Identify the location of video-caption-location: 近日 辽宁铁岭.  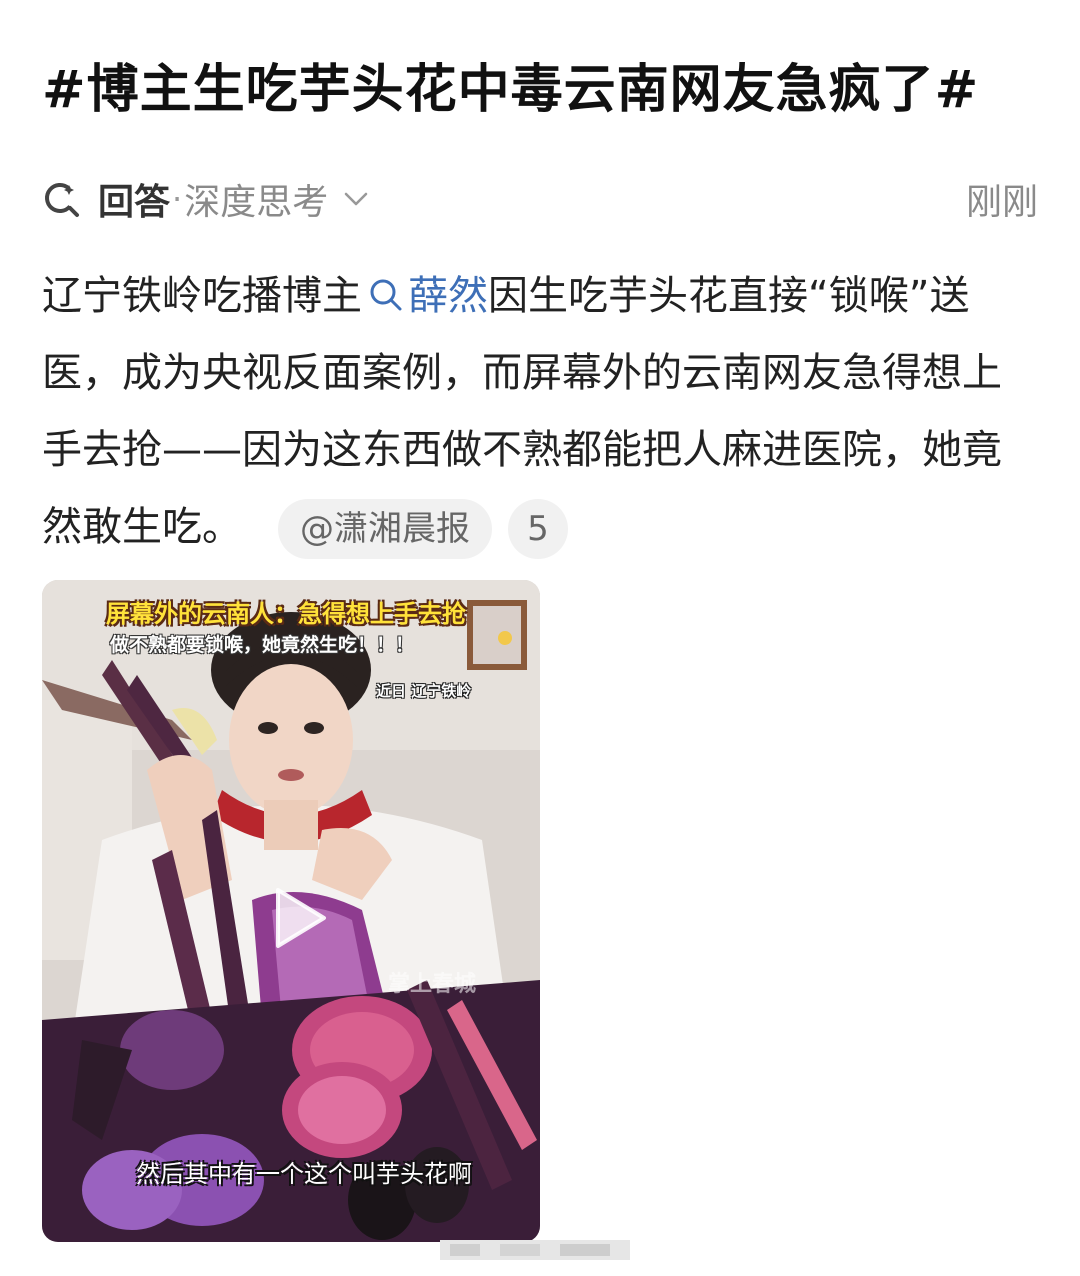
(424, 691).